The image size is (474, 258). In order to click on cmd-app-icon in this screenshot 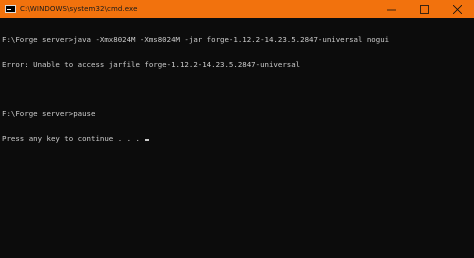, I will do `click(10, 9)`.